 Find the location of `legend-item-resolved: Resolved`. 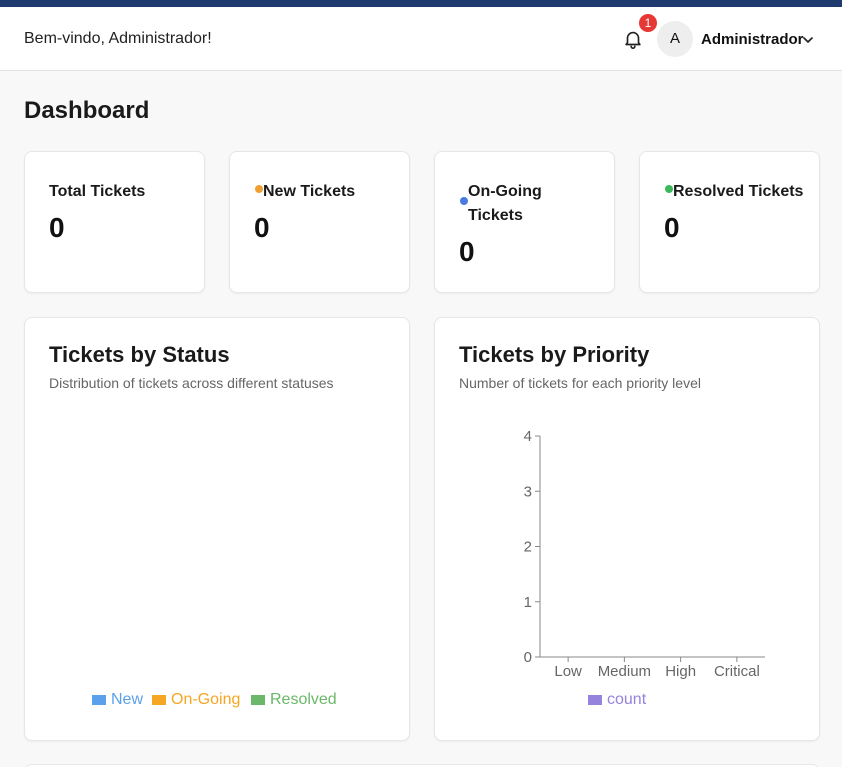

legend-item-resolved: Resolved is located at coordinates (294, 700).